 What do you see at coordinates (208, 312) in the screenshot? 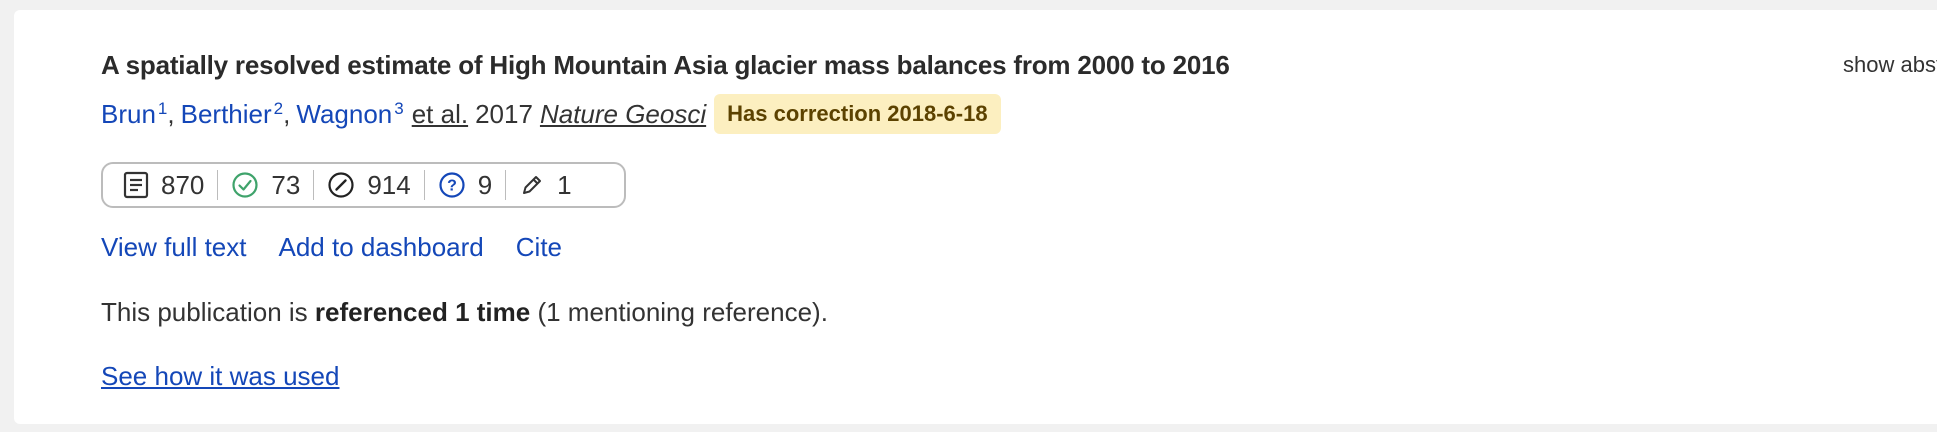
I see `reference-prefix: This publication is` at bounding box center [208, 312].